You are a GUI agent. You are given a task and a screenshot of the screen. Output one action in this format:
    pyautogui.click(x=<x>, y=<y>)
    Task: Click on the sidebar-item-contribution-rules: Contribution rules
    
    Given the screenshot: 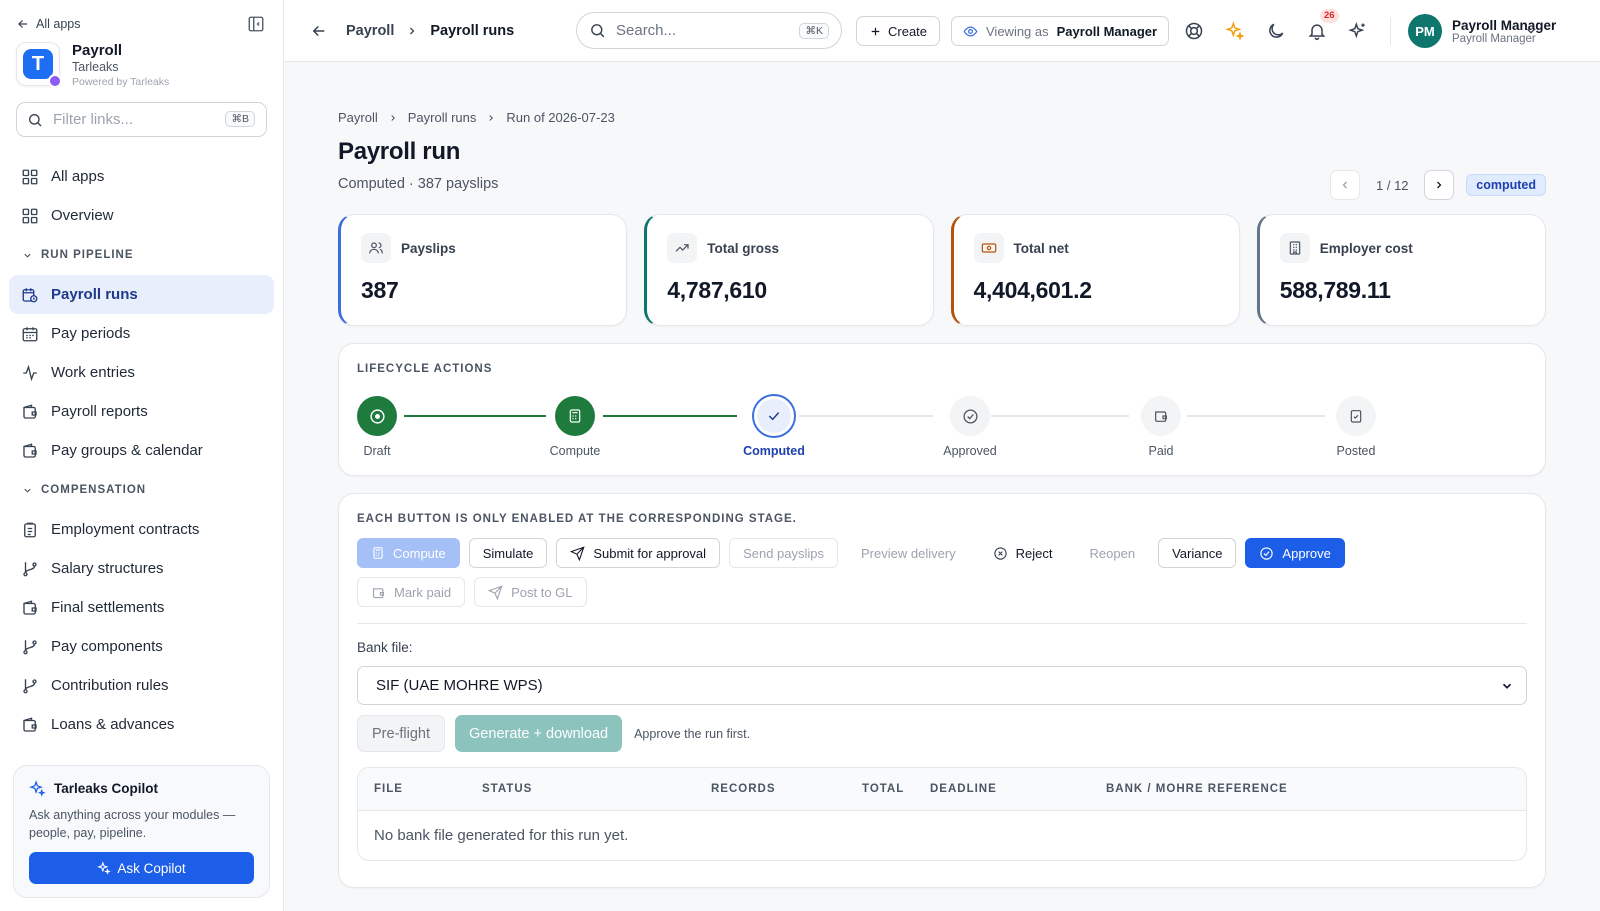 What is the action you would take?
    pyautogui.click(x=141, y=685)
    